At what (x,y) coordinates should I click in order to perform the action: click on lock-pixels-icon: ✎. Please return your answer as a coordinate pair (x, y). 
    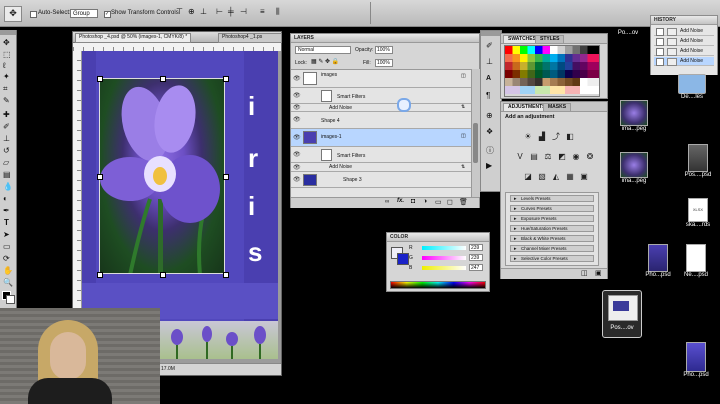
    Looking at the image, I should click on (320, 62).